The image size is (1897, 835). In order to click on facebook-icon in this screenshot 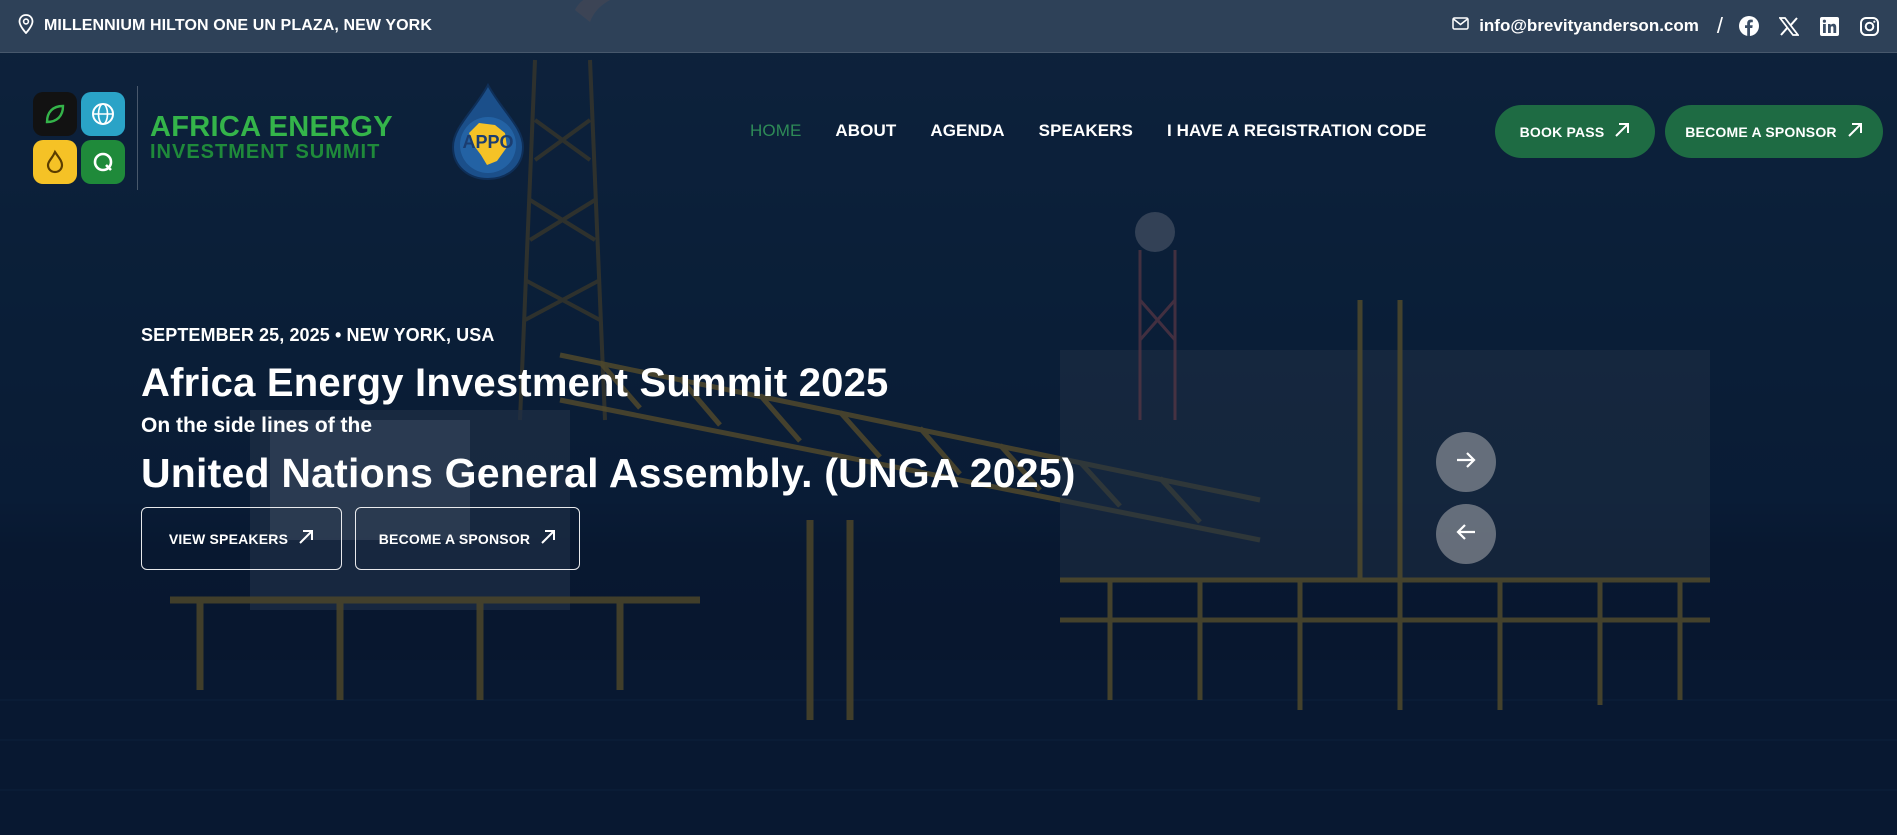, I will do `click(1749, 26)`.